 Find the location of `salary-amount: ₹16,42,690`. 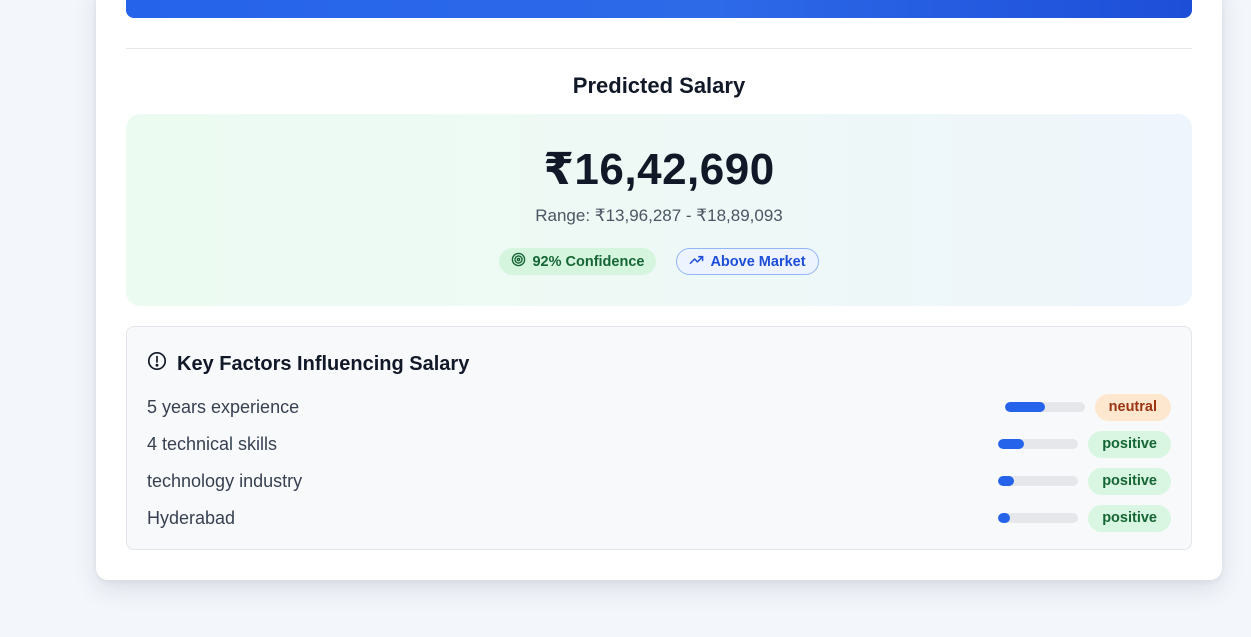

salary-amount: ₹16,42,690 is located at coordinates (659, 169).